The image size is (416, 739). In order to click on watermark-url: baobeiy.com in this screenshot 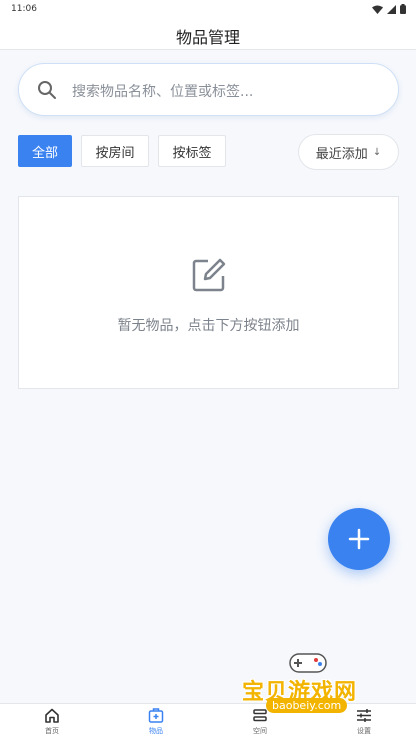, I will do `click(307, 705)`.